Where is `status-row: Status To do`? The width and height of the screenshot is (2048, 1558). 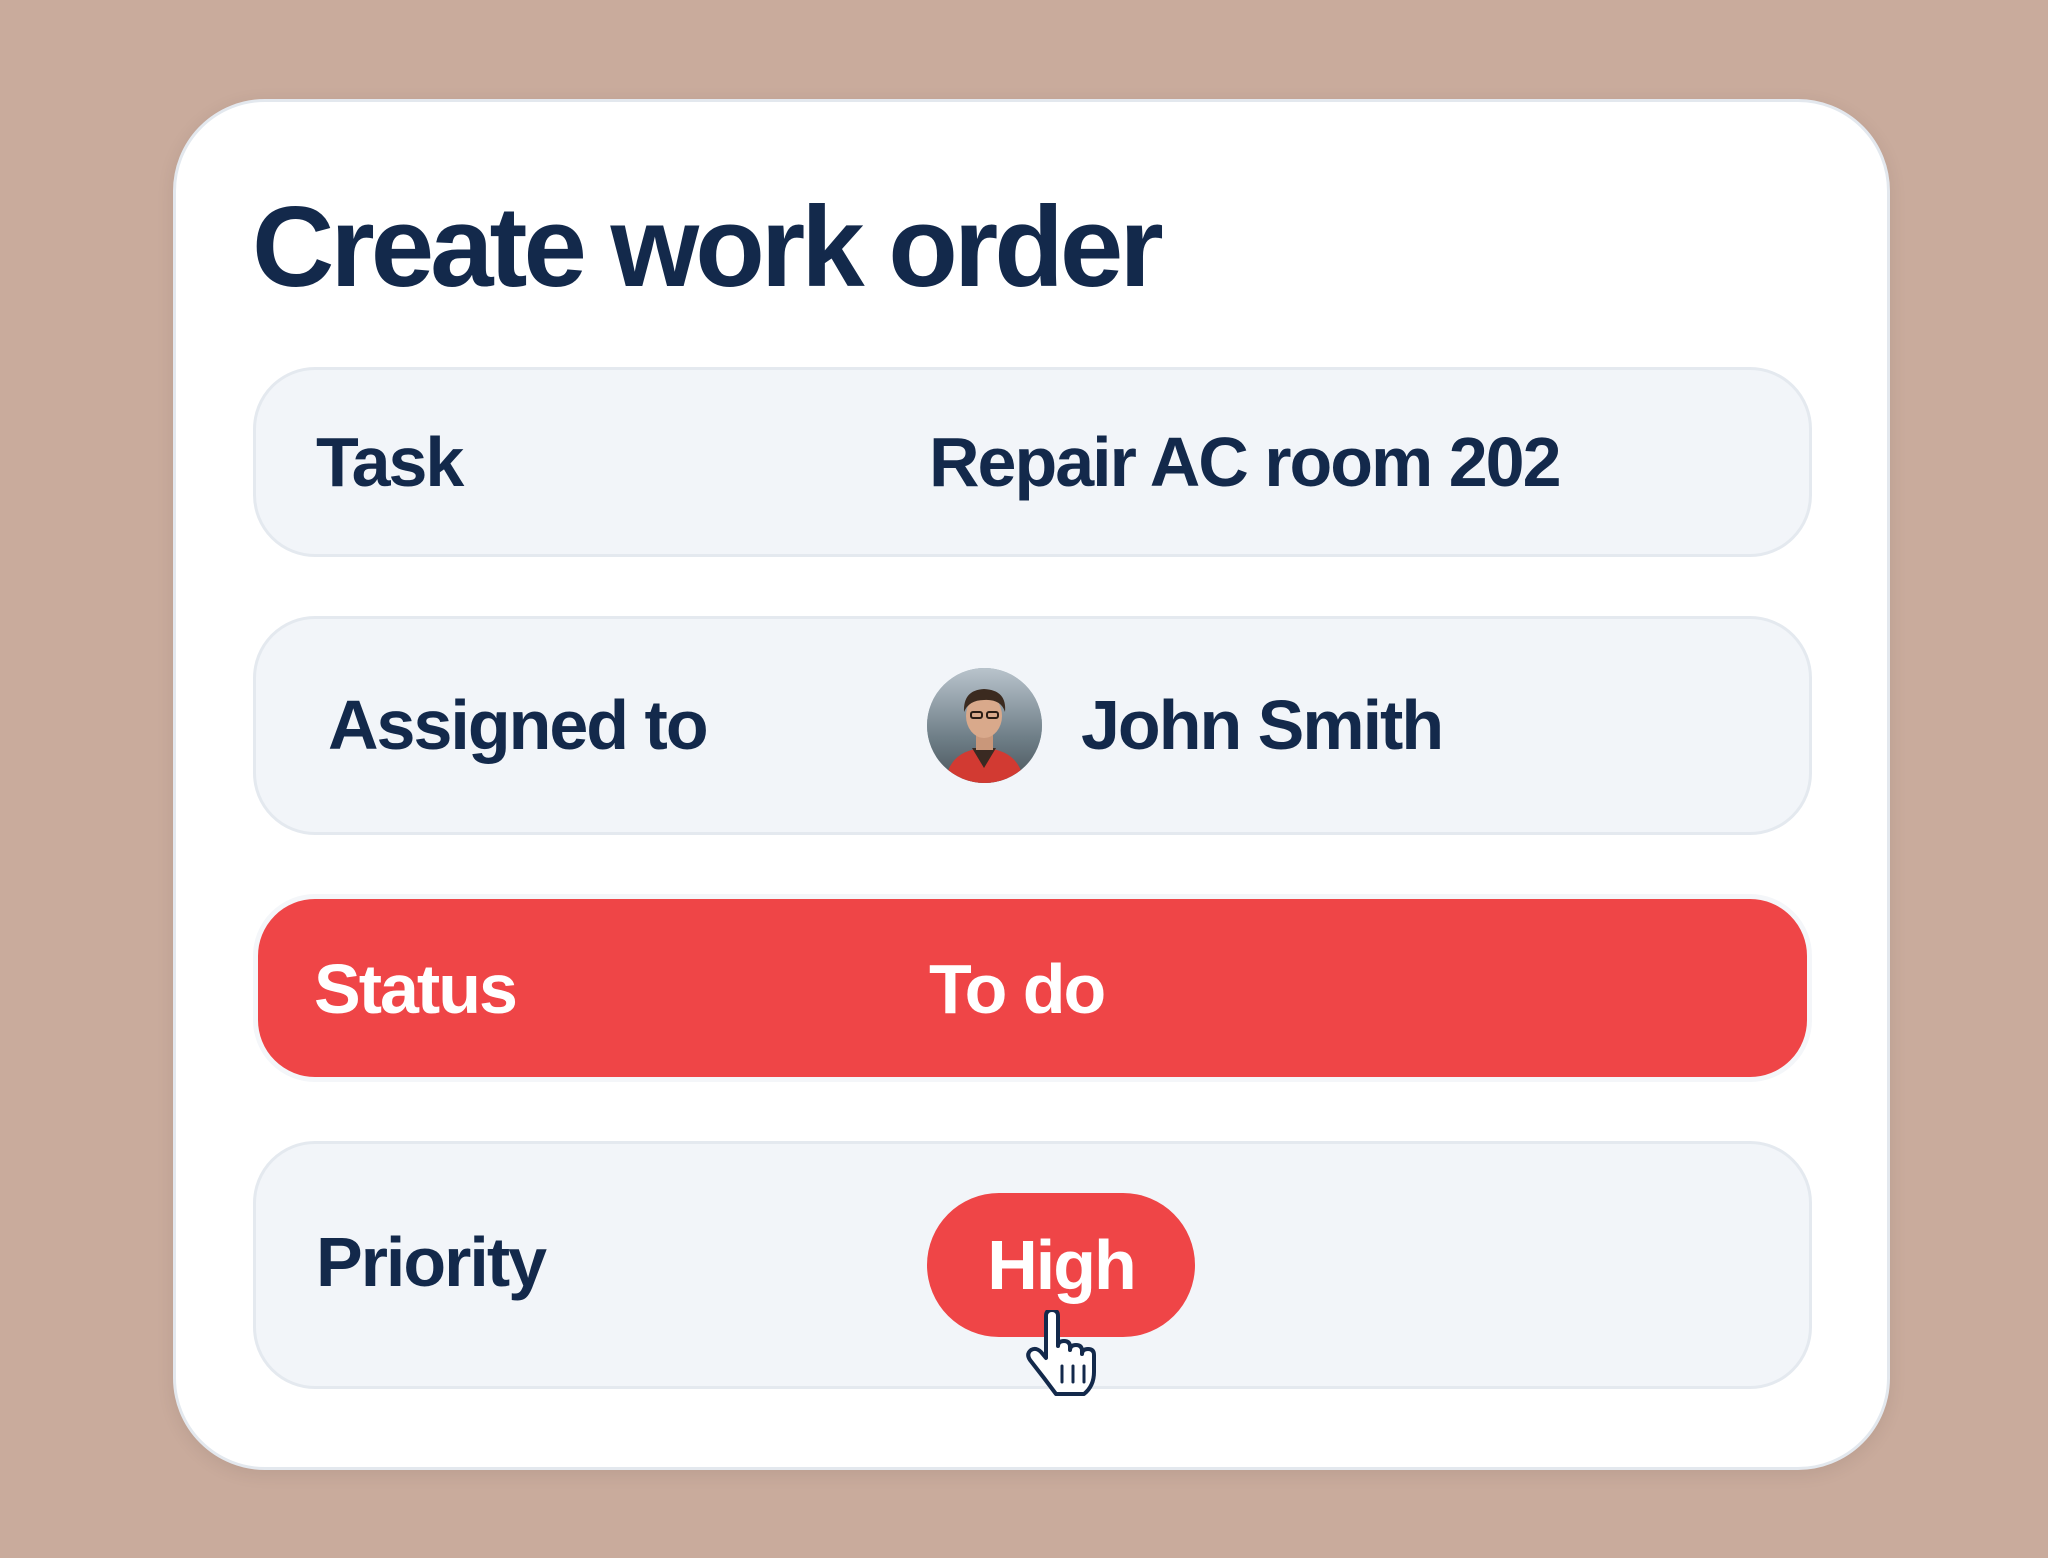
status-row: Status To do is located at coordinates (1032, 988).